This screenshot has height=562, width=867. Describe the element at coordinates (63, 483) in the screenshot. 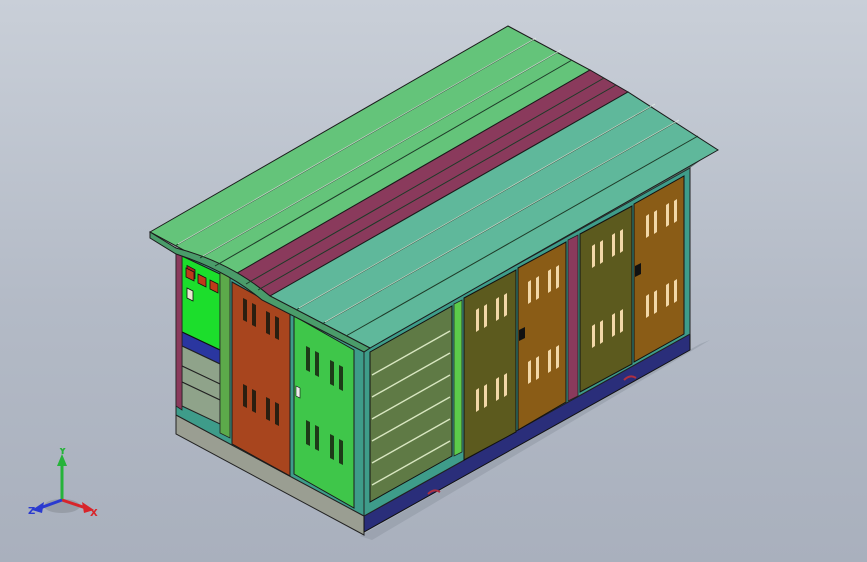

I see `axis-triad-icon: Y X Z` at that location.